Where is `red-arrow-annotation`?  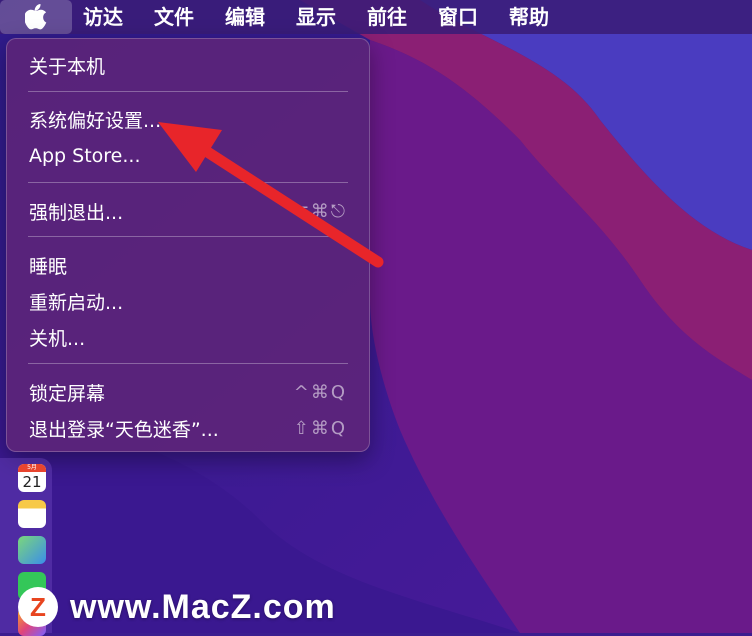
red-arrow-annotation is located at coordinates (271, 195).